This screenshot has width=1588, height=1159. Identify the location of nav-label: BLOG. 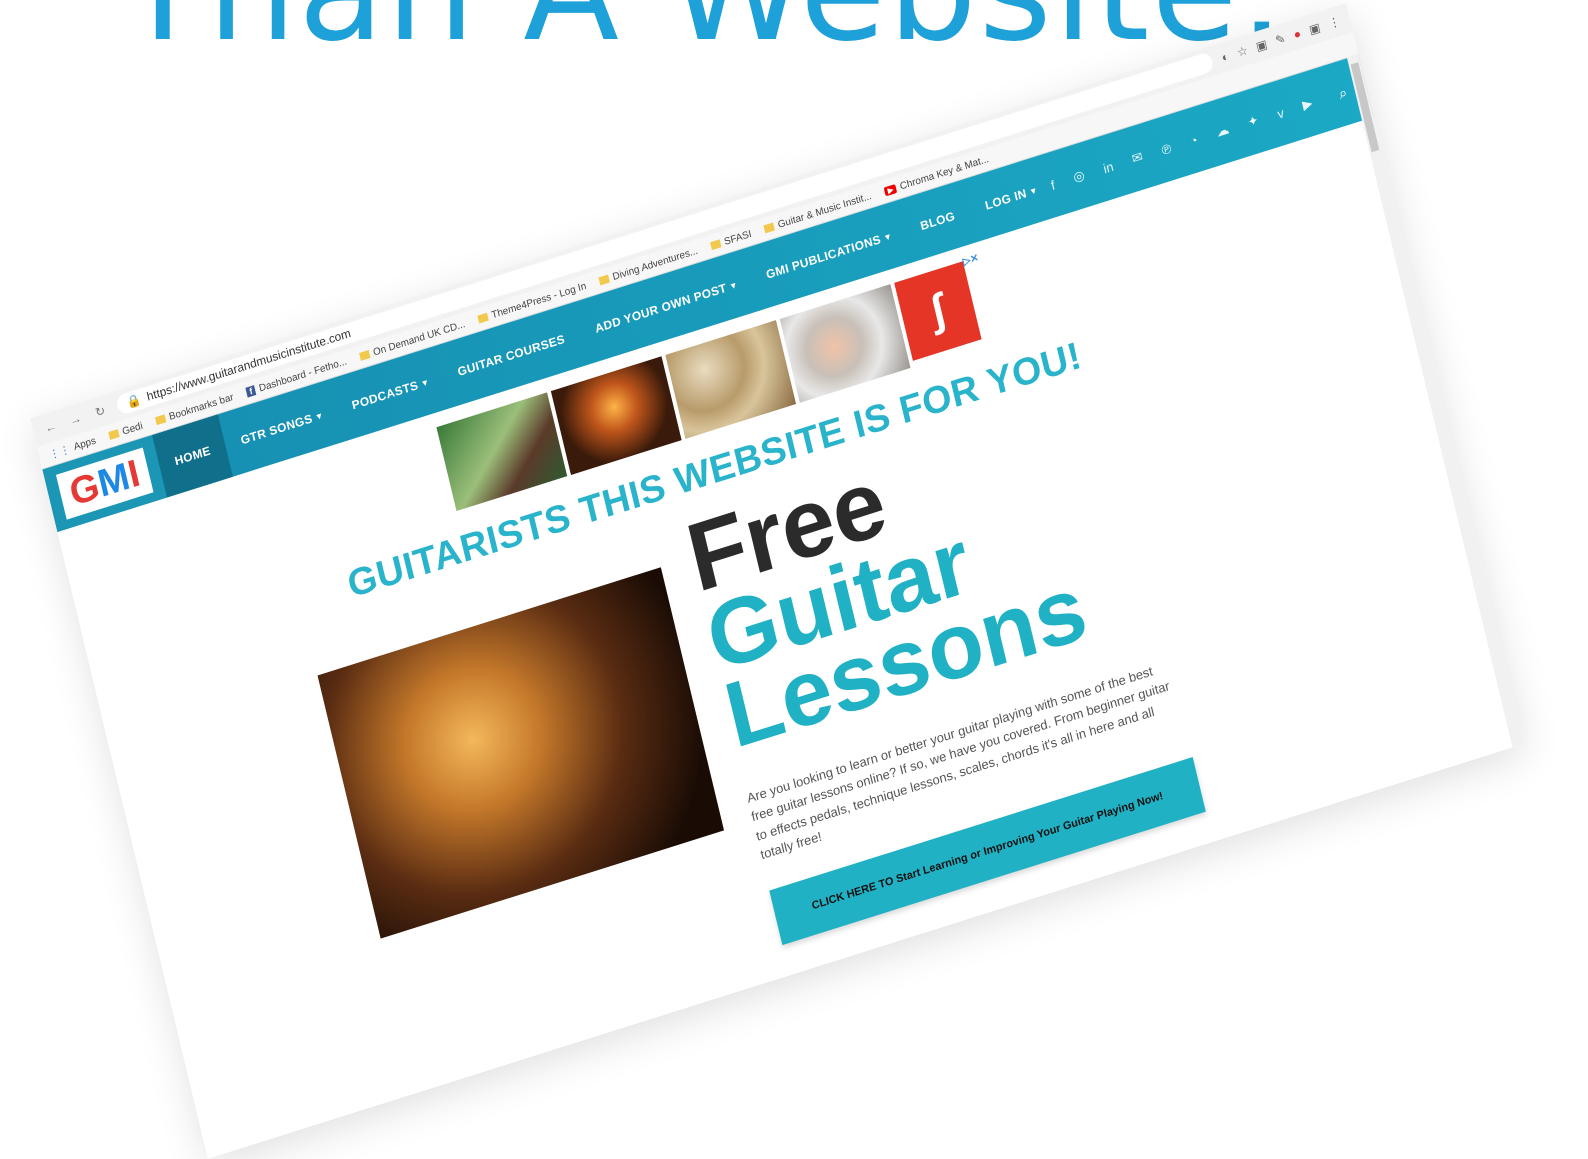
(937, 221).